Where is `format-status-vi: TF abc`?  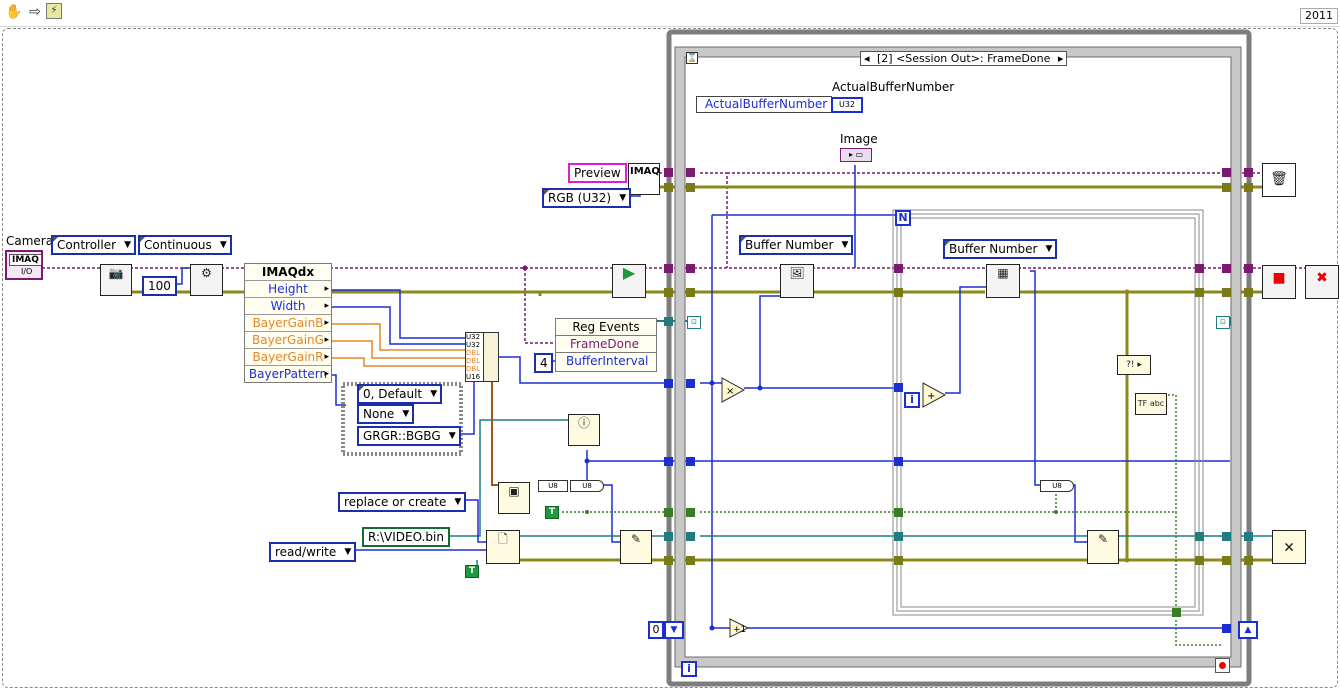 format-status-vi: TF abc is located at coordinates (1151, 404).